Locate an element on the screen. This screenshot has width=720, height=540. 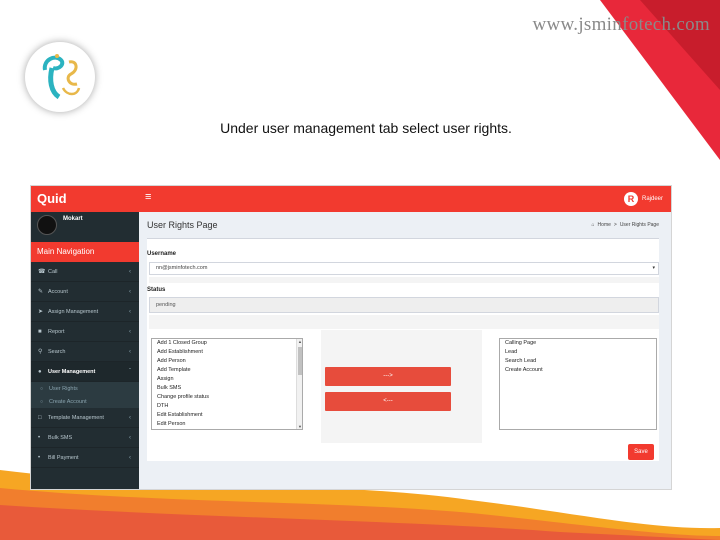
sidebar-item-bill-payment: • Bill Payment ‹ is located at coordinates (85, 458).